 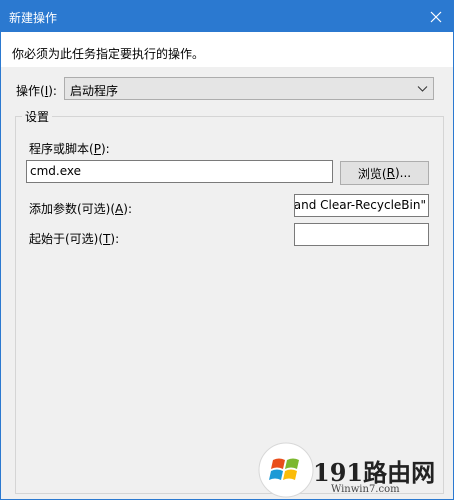 I want to click on arguments-input: mand Clear-RecycleBin", so click(x=361, y=205).